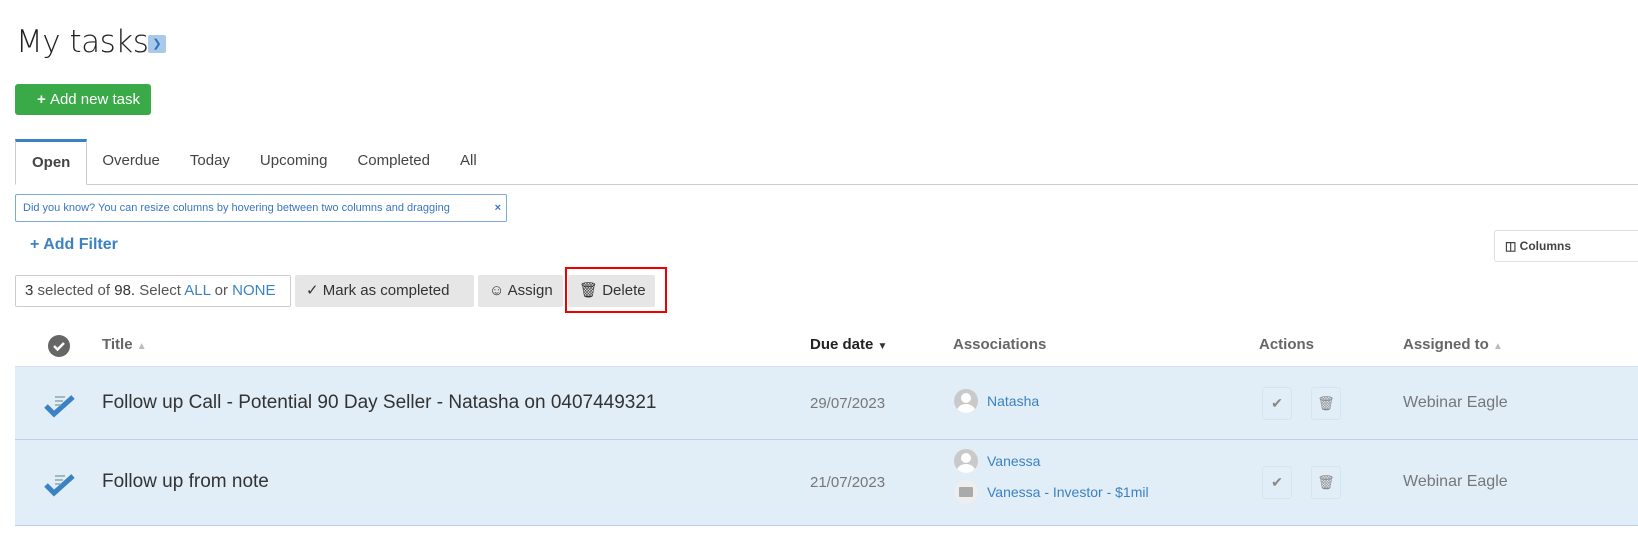  Describe the element at coordinates (1287, 344) in the screenshot. I see `column-header-actions: Actions` at that location.